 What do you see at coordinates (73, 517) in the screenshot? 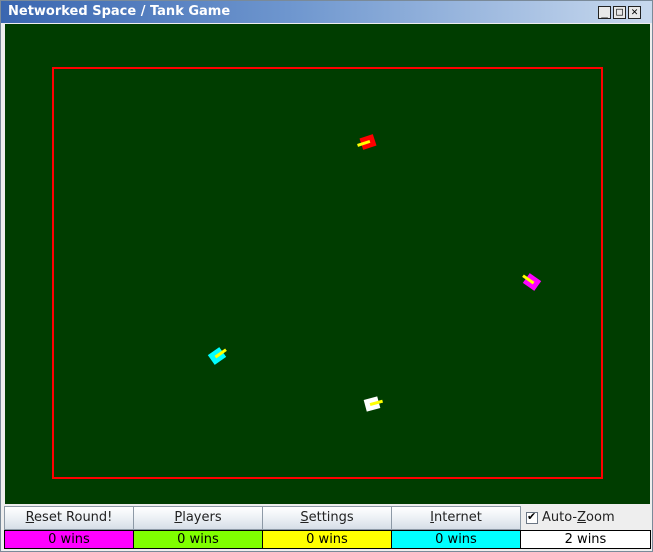
I see `reset-round-label: eset Round!` at bounding box center [73, 517].